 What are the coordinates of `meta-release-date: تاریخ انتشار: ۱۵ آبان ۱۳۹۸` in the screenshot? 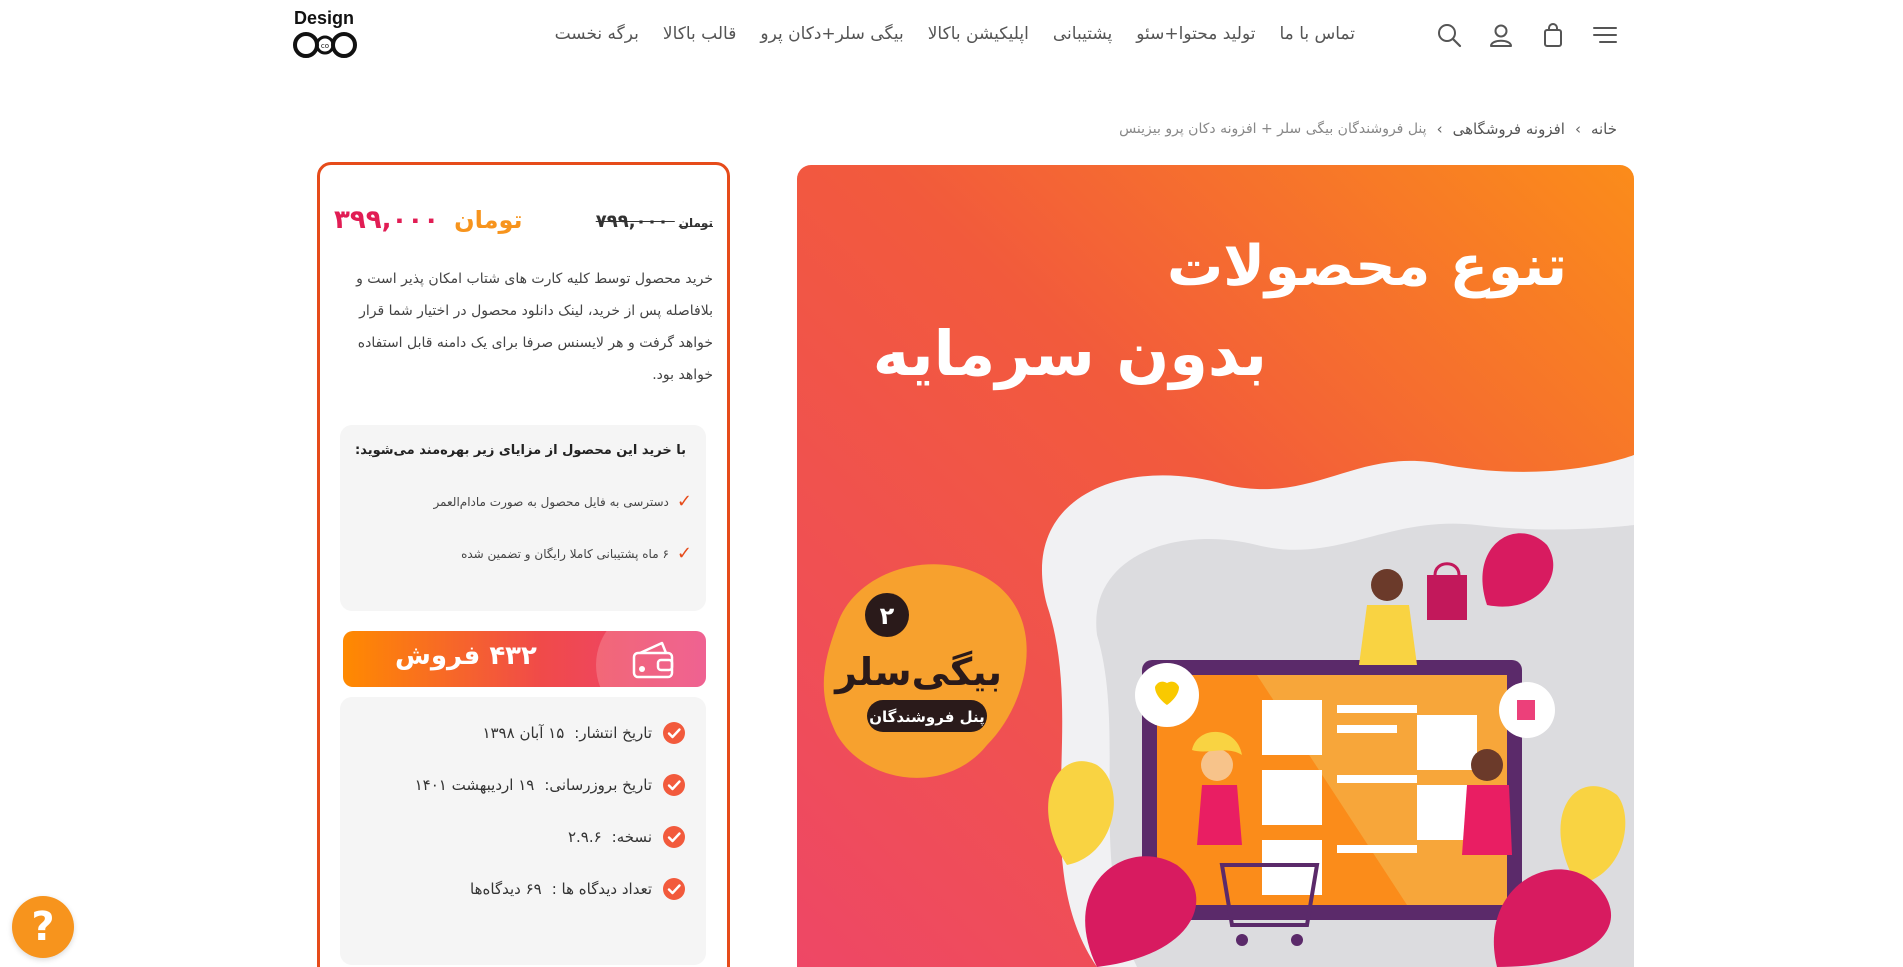 It's located at (584, 733).